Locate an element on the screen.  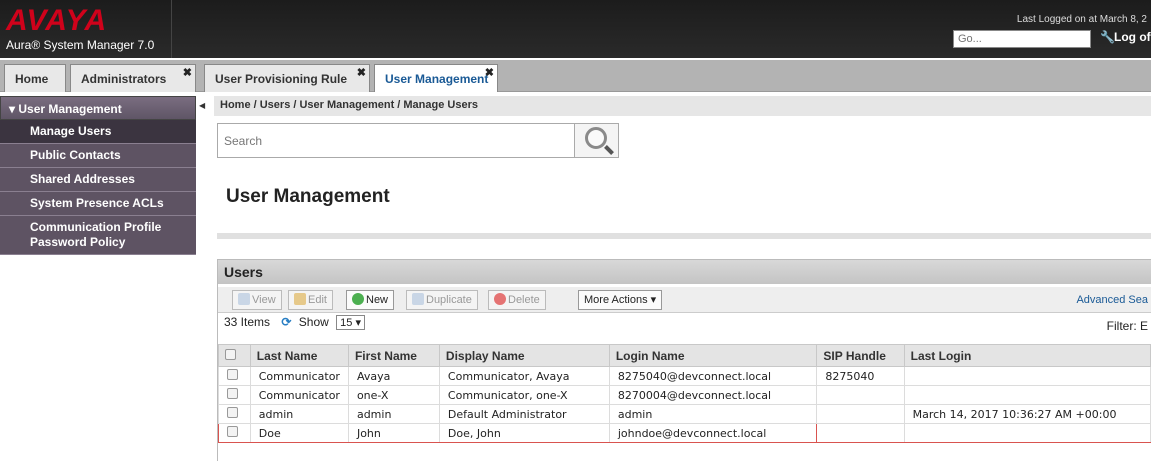
cell-display-name: Doe, John is located at coordinates (524, 433).